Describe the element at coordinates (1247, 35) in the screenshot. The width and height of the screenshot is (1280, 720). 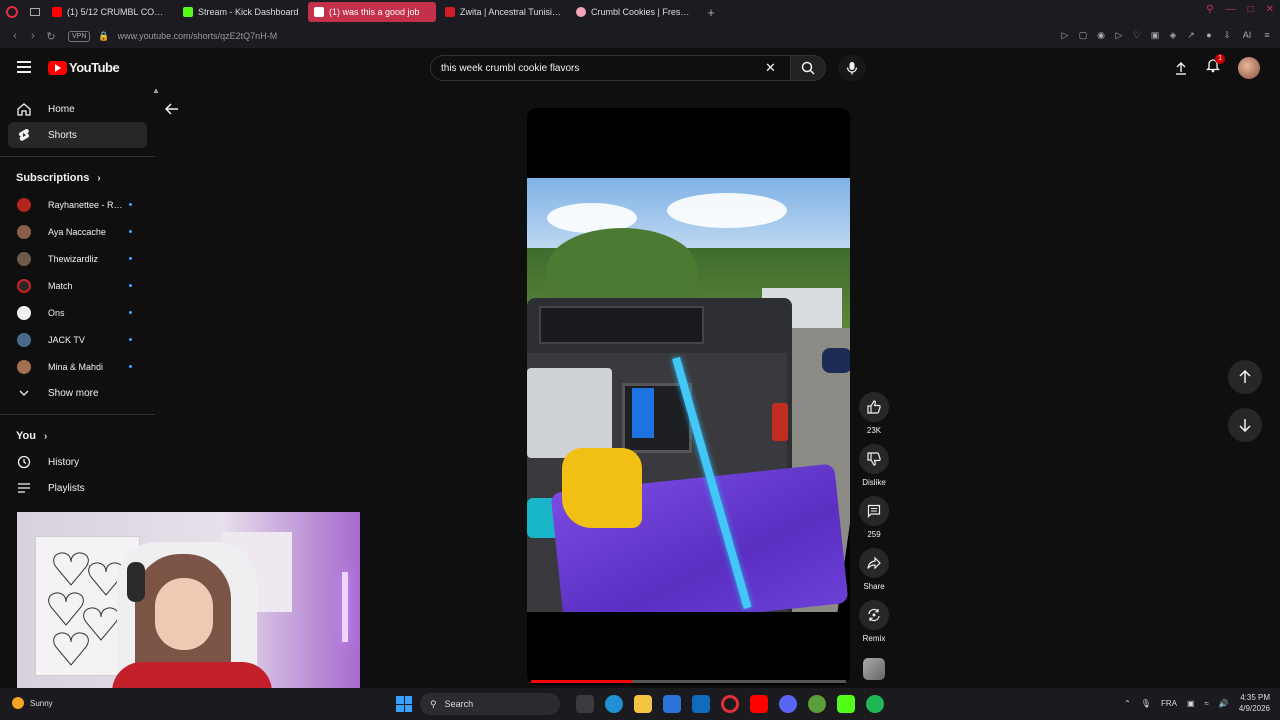
I see `ai-button: AI` at that location.